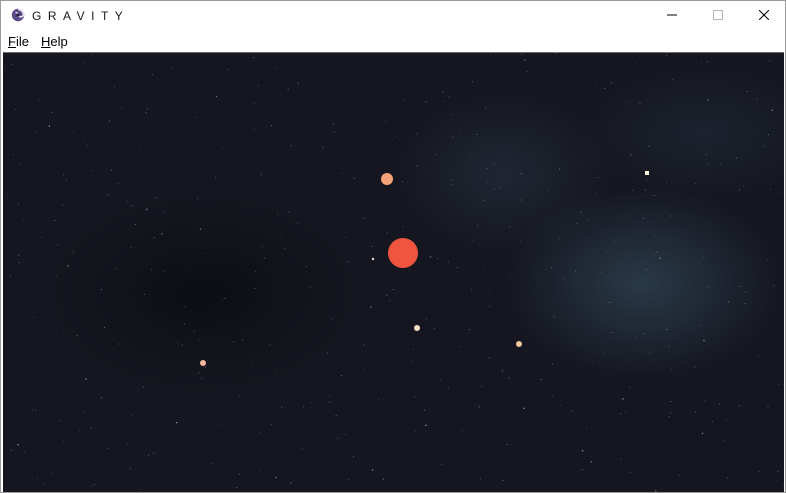 This screenshot has width=786, height=493. What do you see at coordinates (373, 259) in the screenshot?
I see `moonlet` at bounding box center [373, 259].